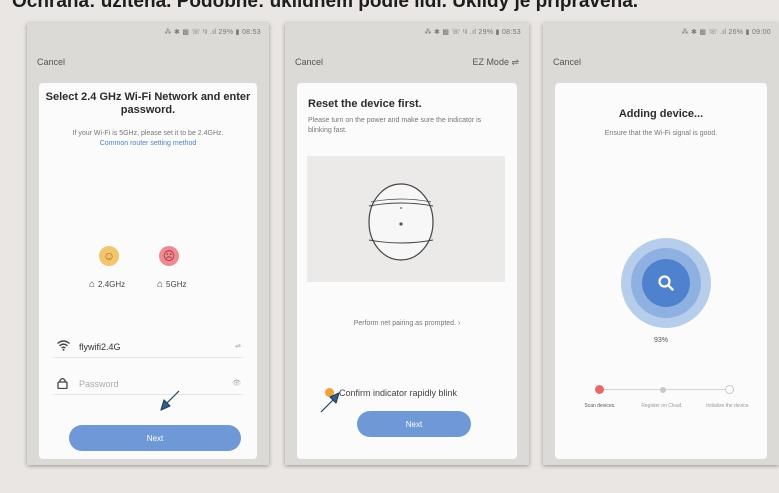 The width and height of the screenshot is (779, 493). What do you see at coordinates (176, 284) in the screenshot?
I see `band-5ghz-label: 5GHz` at bounding box center [176, 284].